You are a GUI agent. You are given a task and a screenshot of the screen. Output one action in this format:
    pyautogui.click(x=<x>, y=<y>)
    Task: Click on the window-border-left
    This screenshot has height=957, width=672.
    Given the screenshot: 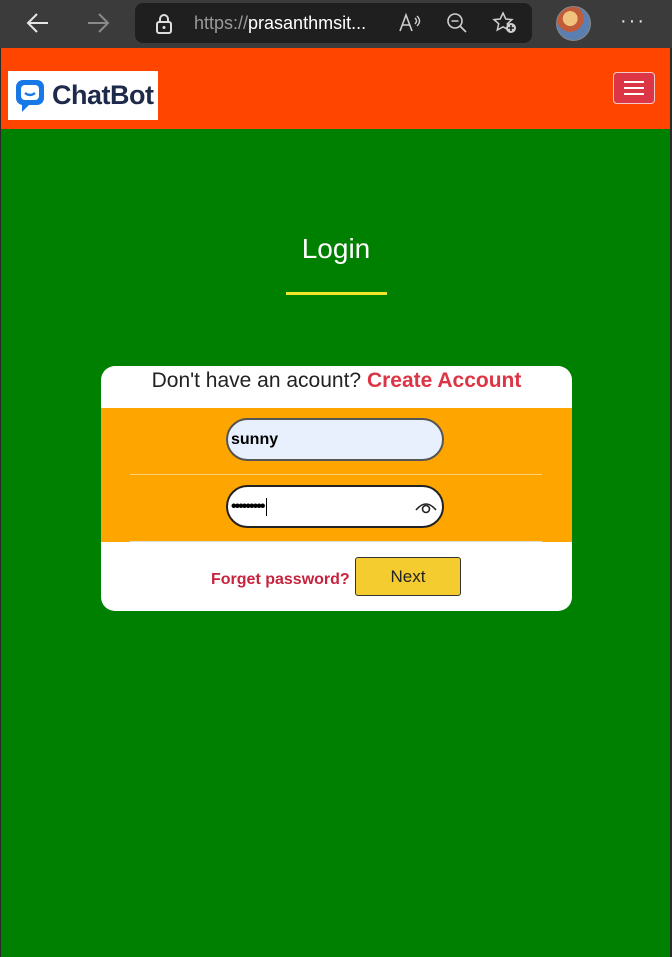 What is the action you would take?
    pyautogui.click(x=0, y=502)
    